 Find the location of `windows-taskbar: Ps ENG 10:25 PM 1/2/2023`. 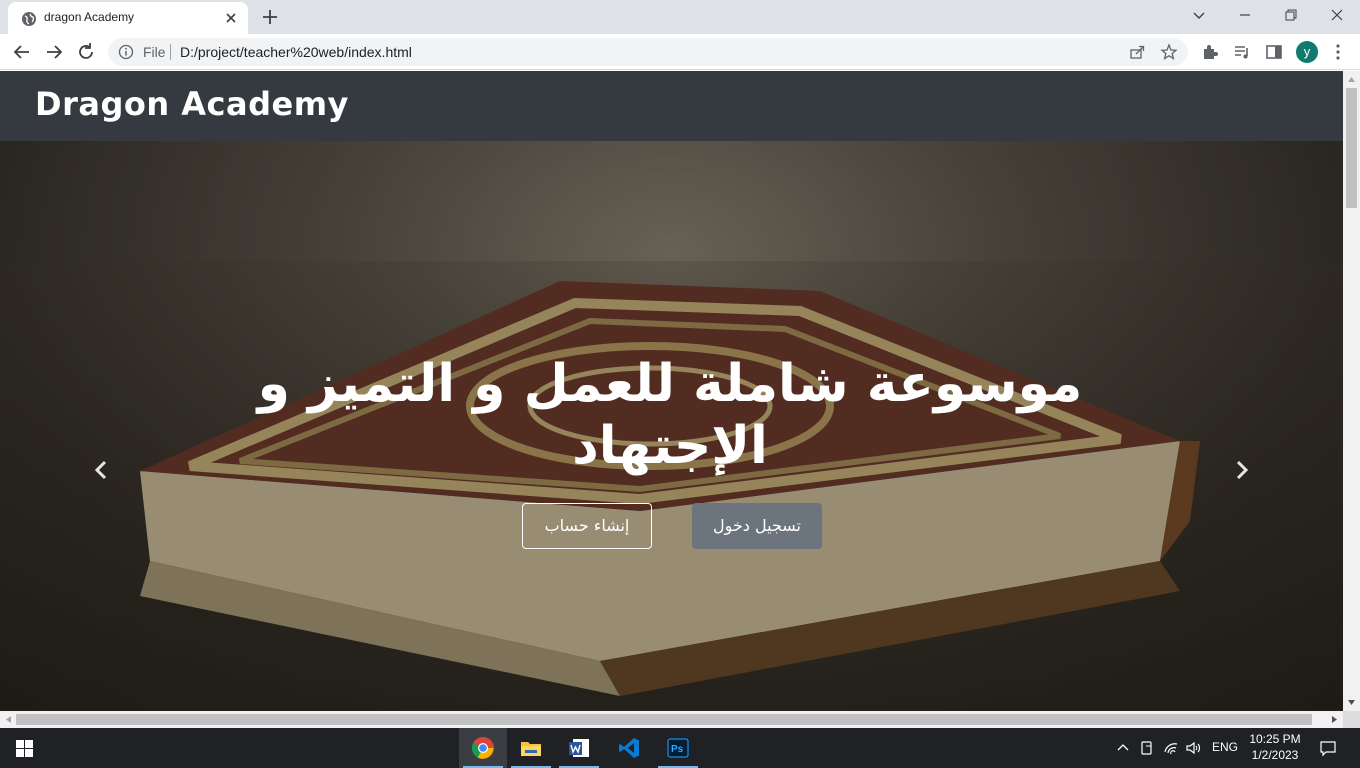

windows-taskbar: Ps ENG 10:25 PM 1/2/2023 is located at coordinates (680, 748).